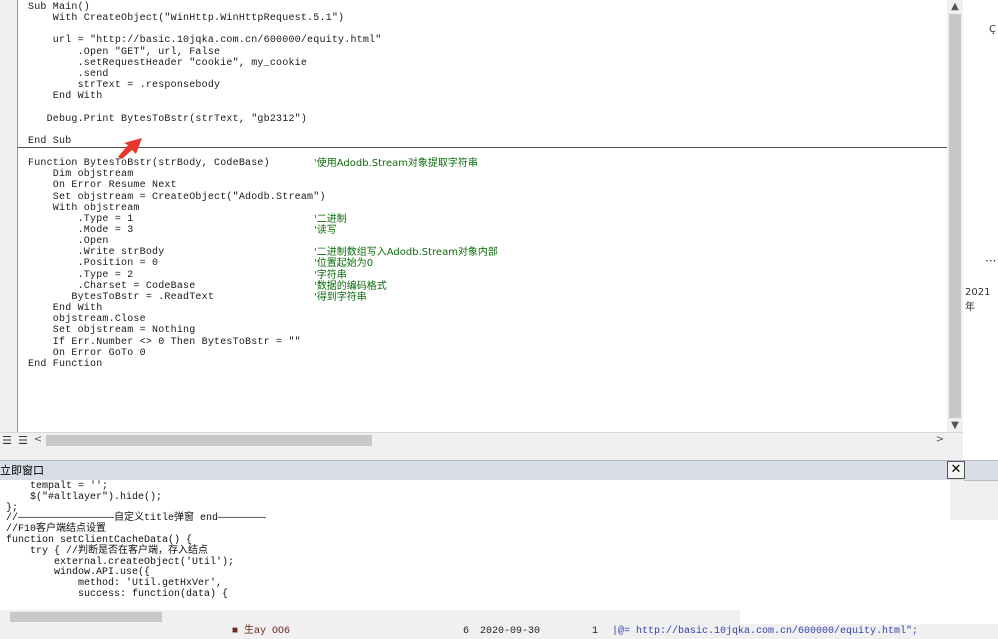 Image resolution: width=998 pixels, height=639 pixels. I want to click on scroll-up-arrow: ▲, so click(955, 6).